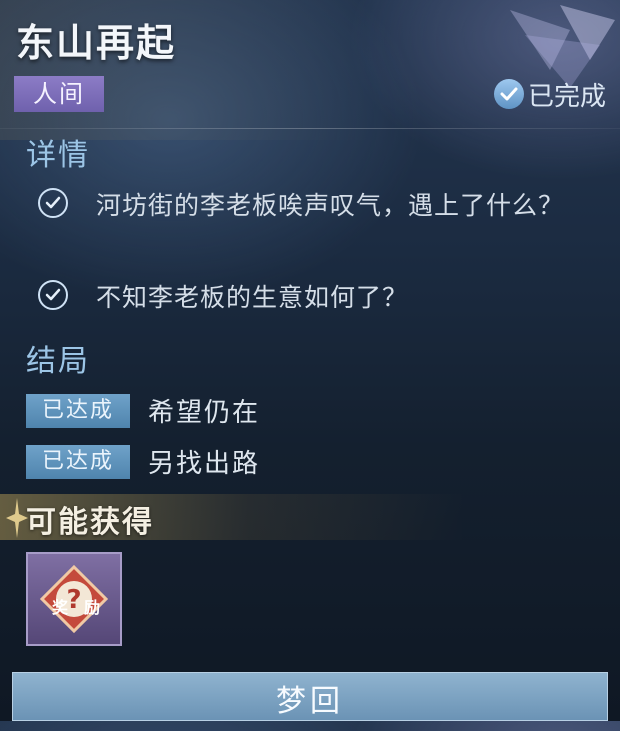  Describe the element at coordinates (508, 94) in the screenshot. I see `check-icon` at that location.